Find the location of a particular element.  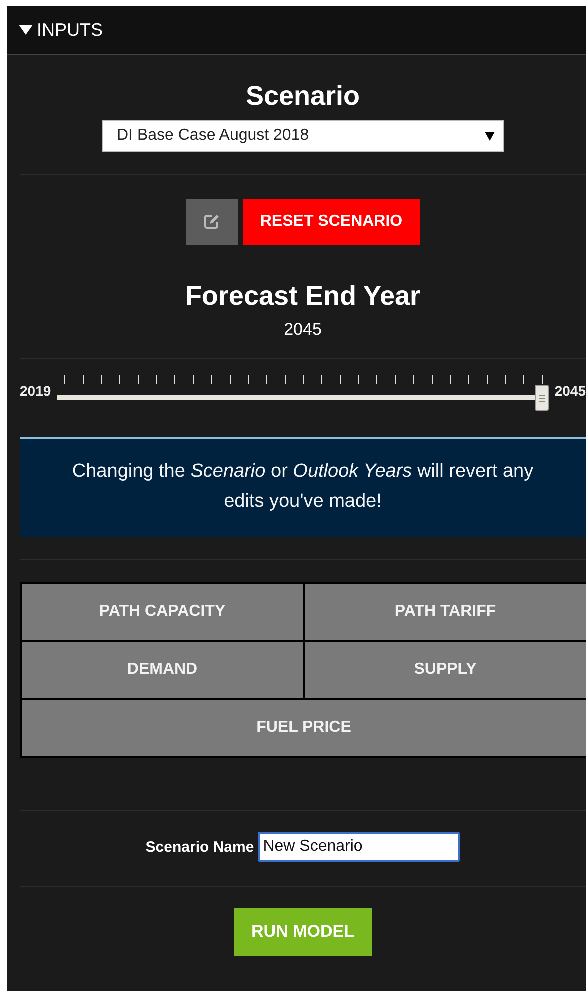

edit-icon is located at coordinates (212, 222).